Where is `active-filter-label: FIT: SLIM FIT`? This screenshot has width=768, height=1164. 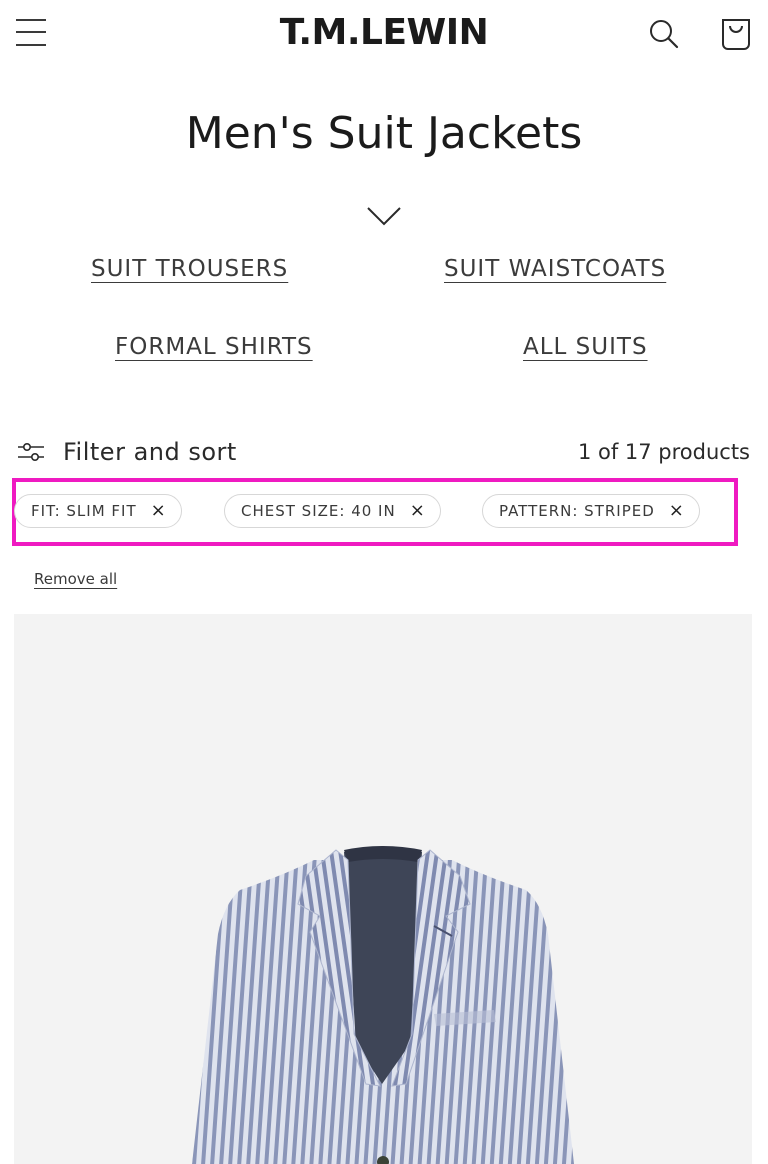 active-filter-label: FIT: SLIM FIT is located at coordinates (84, 511).